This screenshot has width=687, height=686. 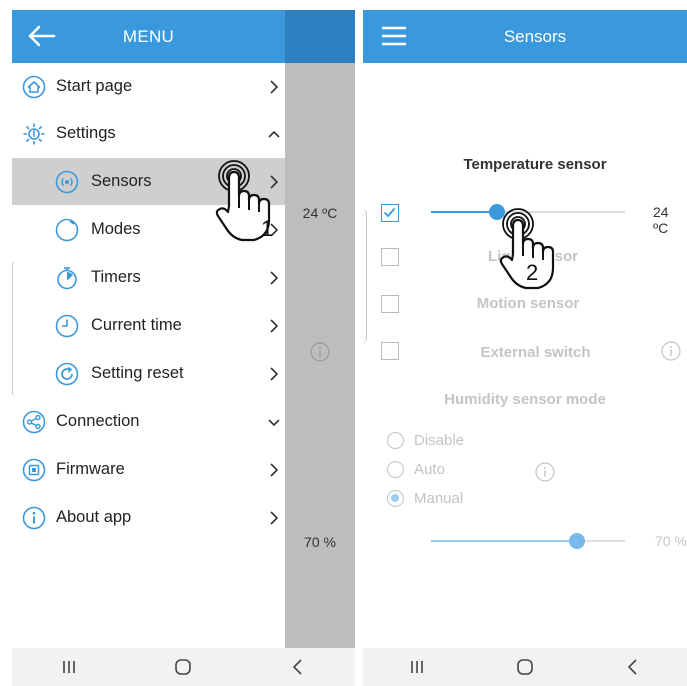 I want to click on radio-button-selected, so click(x=395, y=498).